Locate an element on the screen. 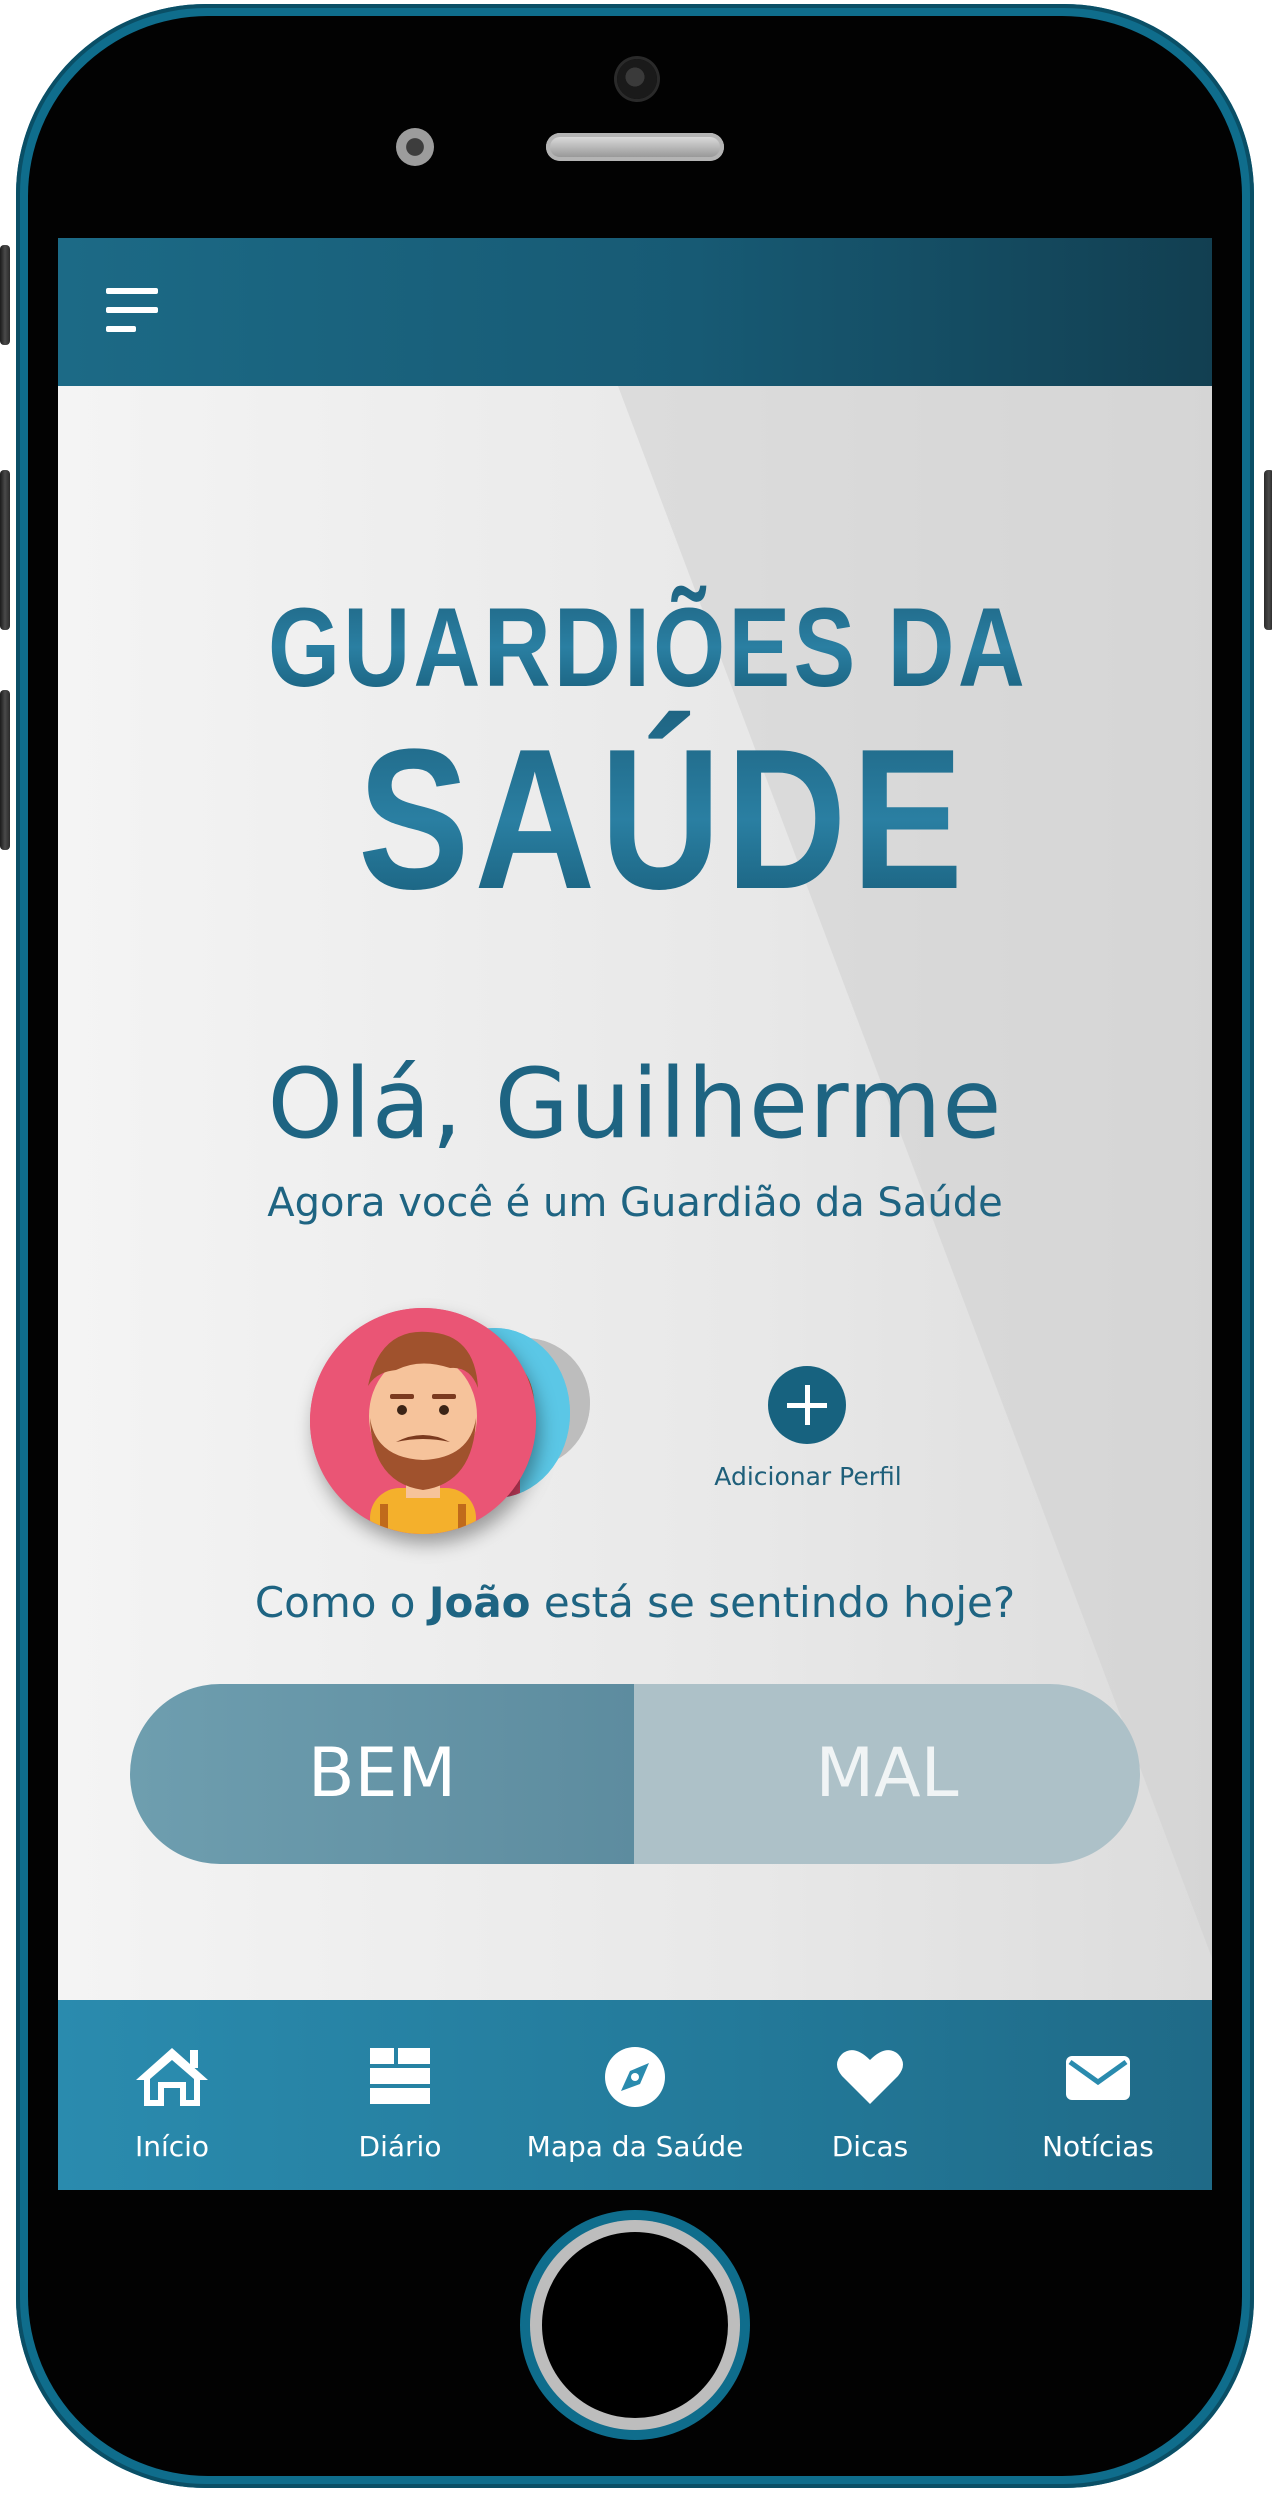 The height and width of the screenshot is (2500, 1272). front-camera is located at coordinates (637, 79).